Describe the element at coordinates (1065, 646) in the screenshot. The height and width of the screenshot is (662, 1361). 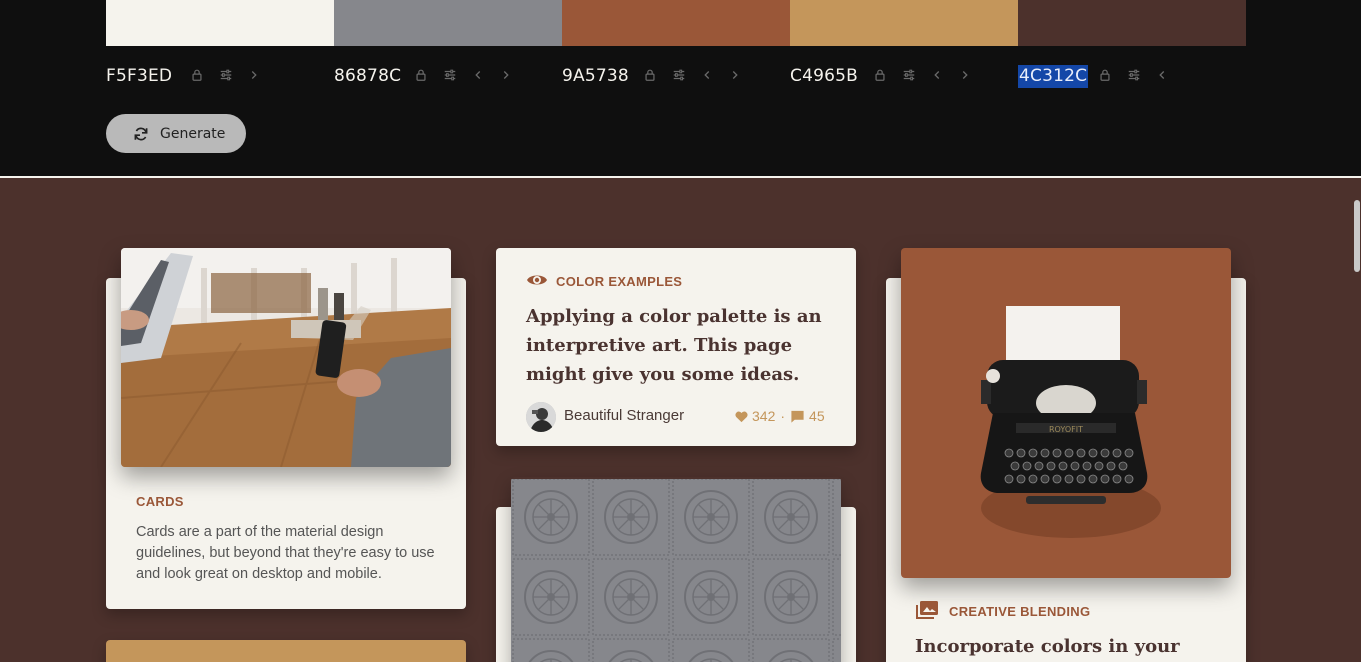
I see `card-title: Incorporate colors in your` at that location.